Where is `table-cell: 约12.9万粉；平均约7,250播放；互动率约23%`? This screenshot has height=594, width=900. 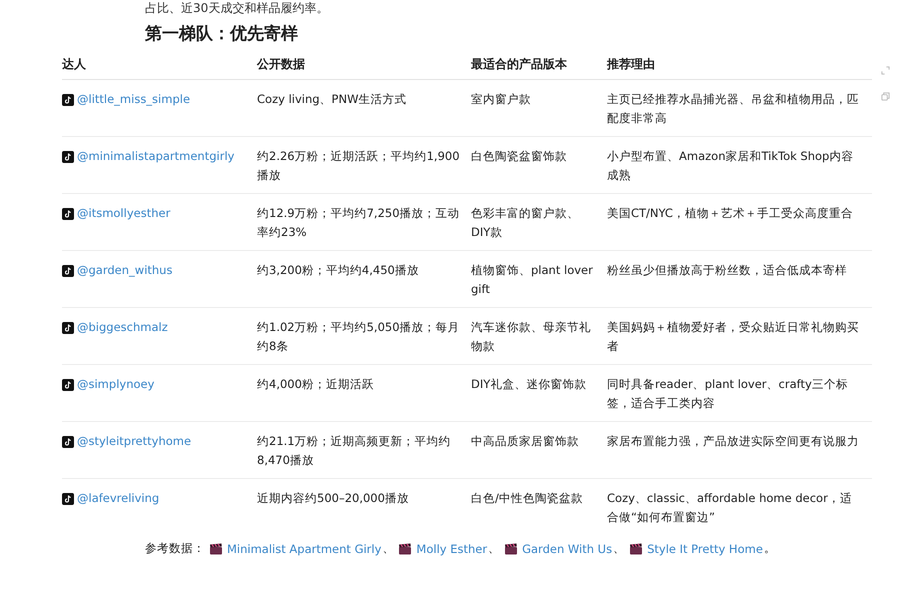 table-cell: 约12.9万粉；平均约7,250播放；互动率约23% is located at coordinates (364, 222).